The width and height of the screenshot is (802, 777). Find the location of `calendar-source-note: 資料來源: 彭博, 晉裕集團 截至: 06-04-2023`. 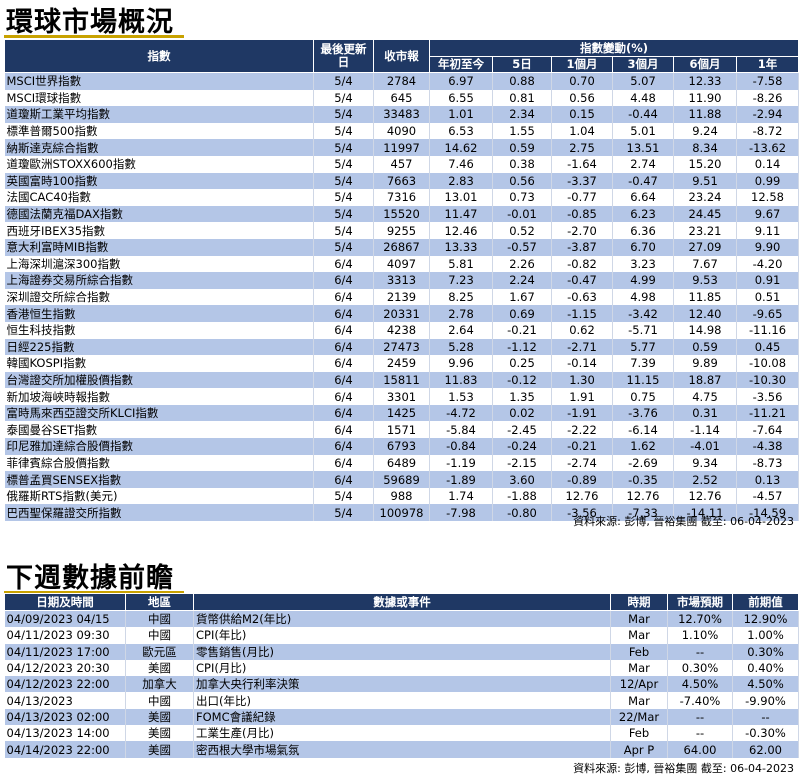

calendar-source-note: 資料來源: 彭博, 晉裕集團 截至: 06-04-2023 is located at coordinates (683, 768).